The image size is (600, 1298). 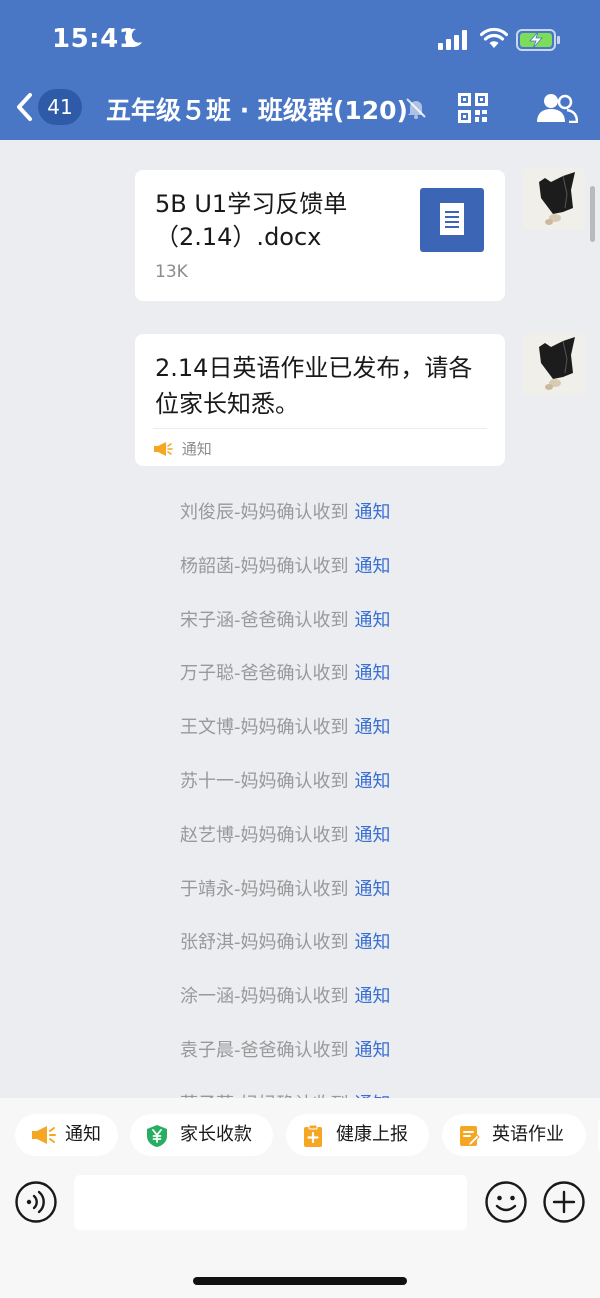 I want to click on confirmation-text: 于靖永-妈妈确认收到, so click(x=264, y=889).